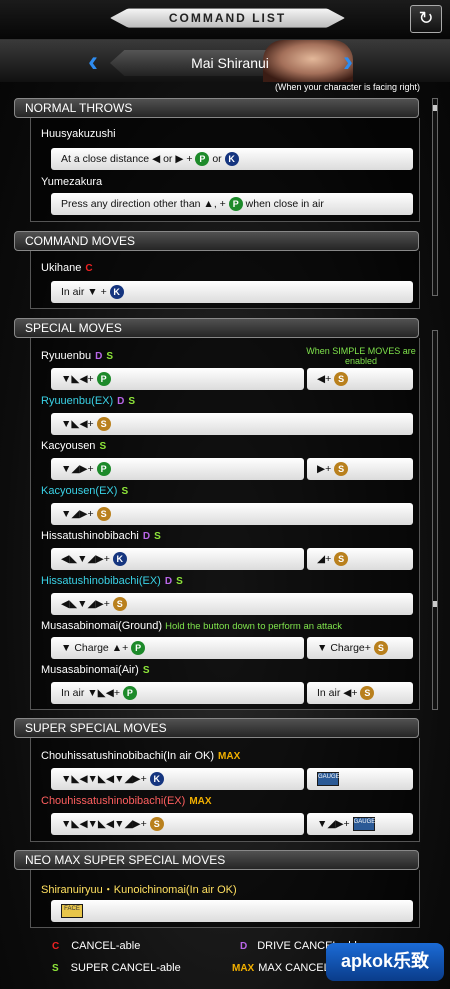 This screenshot has height=989, width=450. I want to click on character-name: Mai Shiranui, so click(230, 63).